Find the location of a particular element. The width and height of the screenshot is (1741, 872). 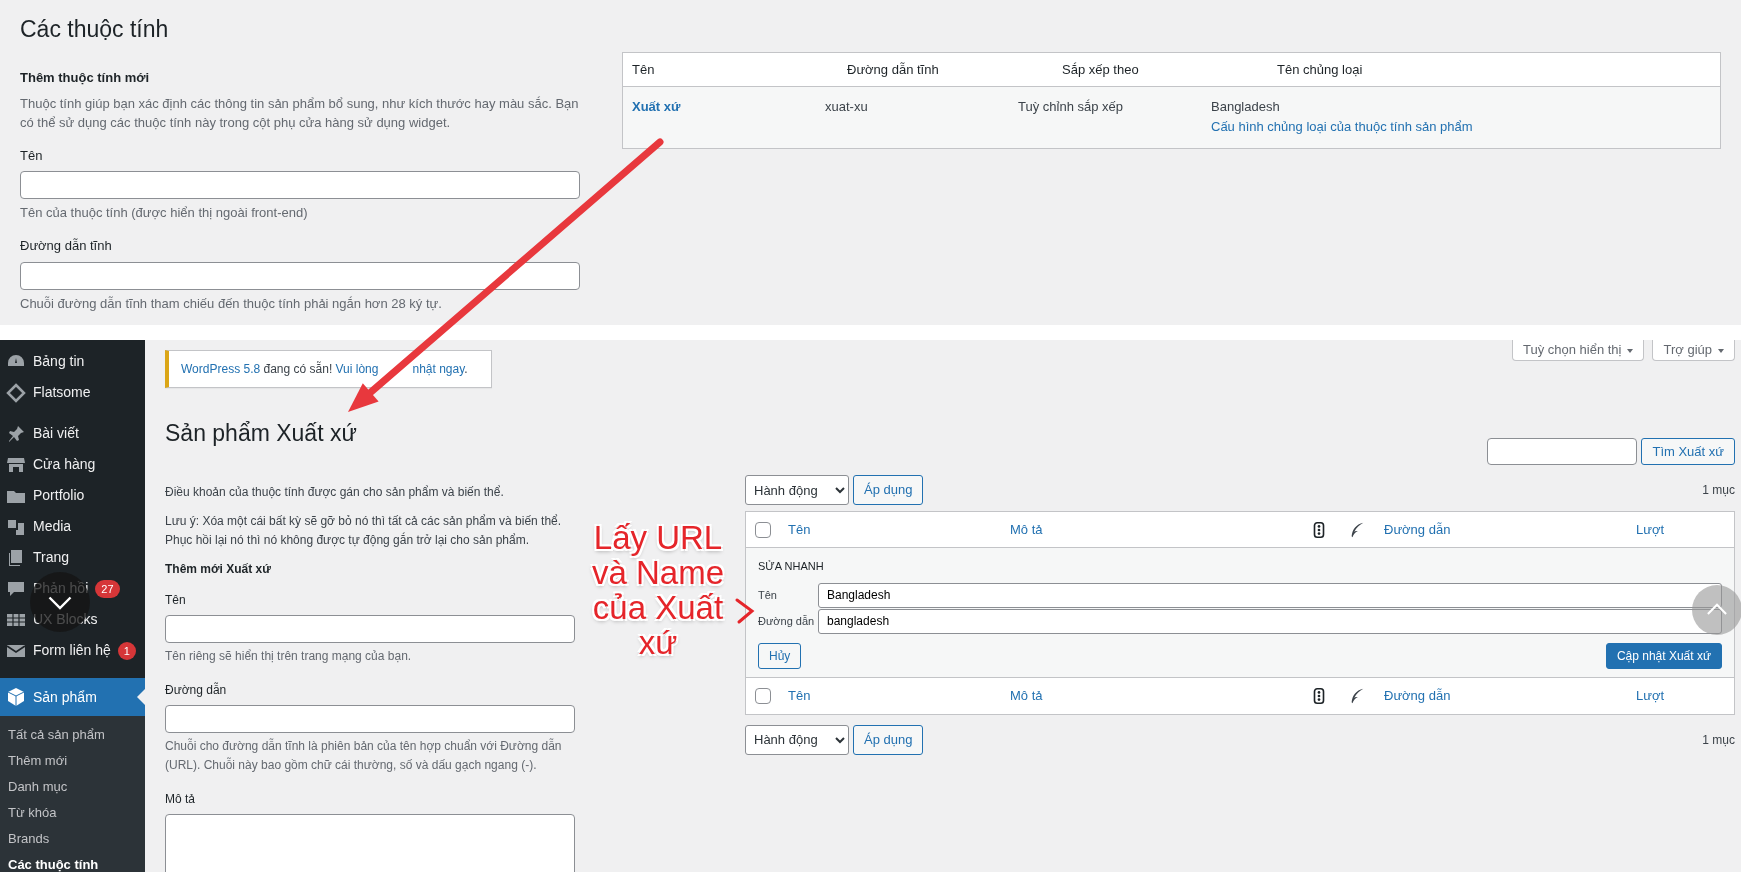

help-text: Tên của thuộc tính (được hiển thị ngoài front-end) is located at coordinates (164, 213).